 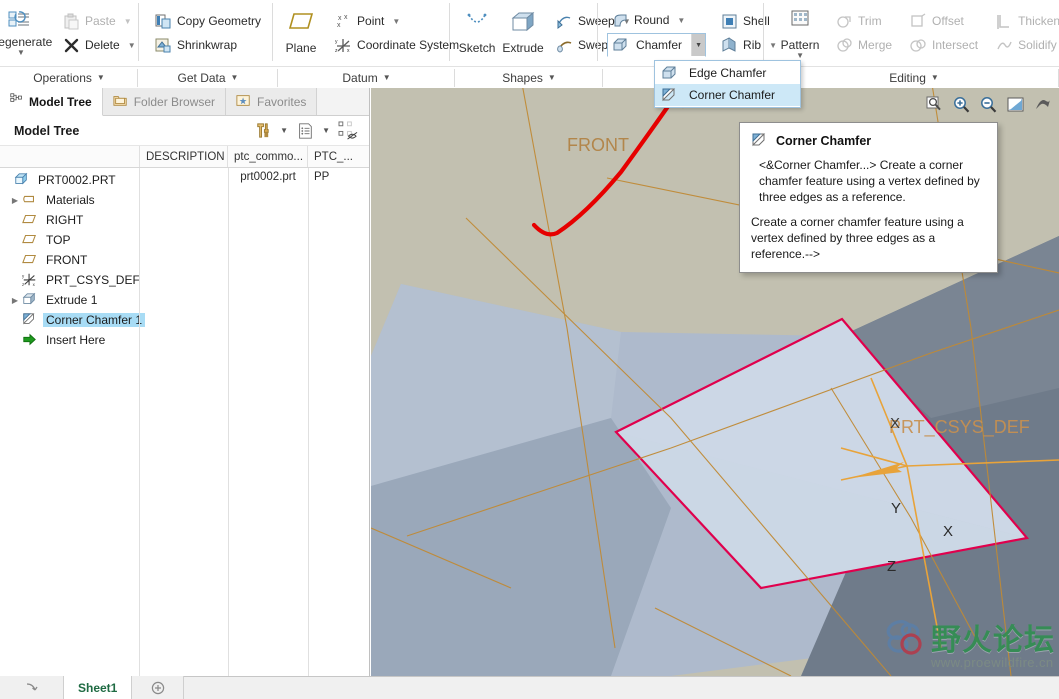 What do you see at coordinates (99, 21) in the screenshot?
I see `paste-button: Paste ▼` at bounding box center [99, 21].